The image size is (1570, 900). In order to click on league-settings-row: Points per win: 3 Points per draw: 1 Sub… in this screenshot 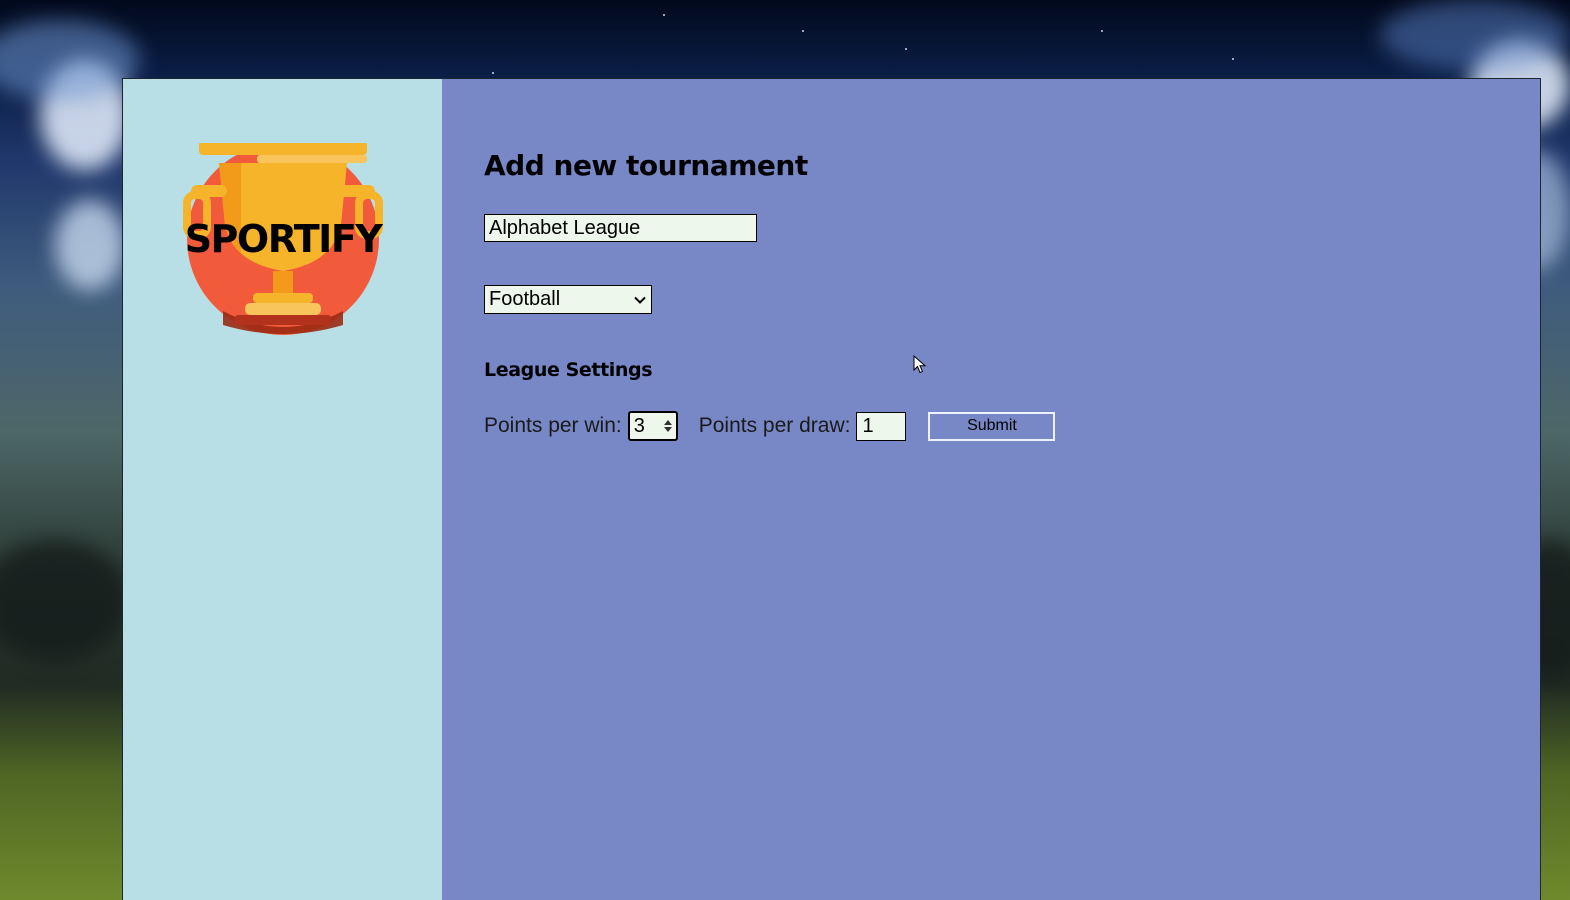, I will do `click(770, 426)`.